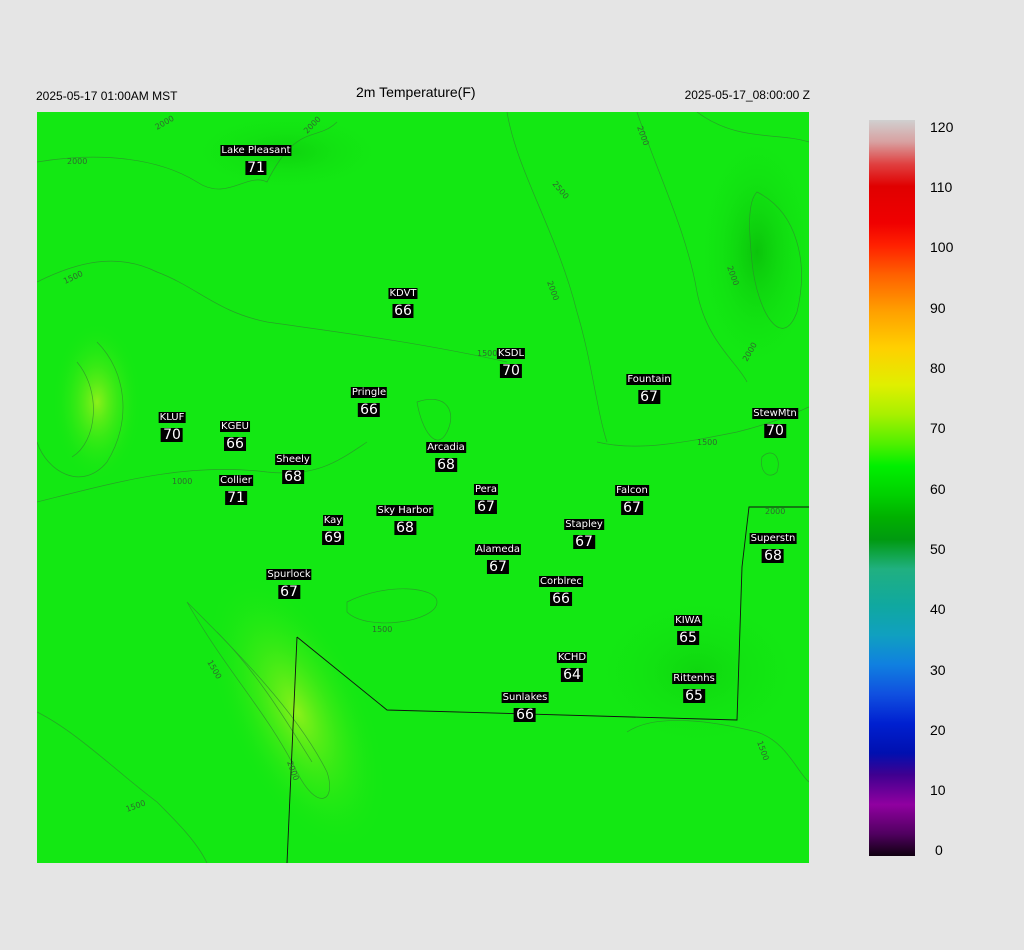  I want to click on station-lake-pleasant: Lake Pleasant 71, so click(256, 158).